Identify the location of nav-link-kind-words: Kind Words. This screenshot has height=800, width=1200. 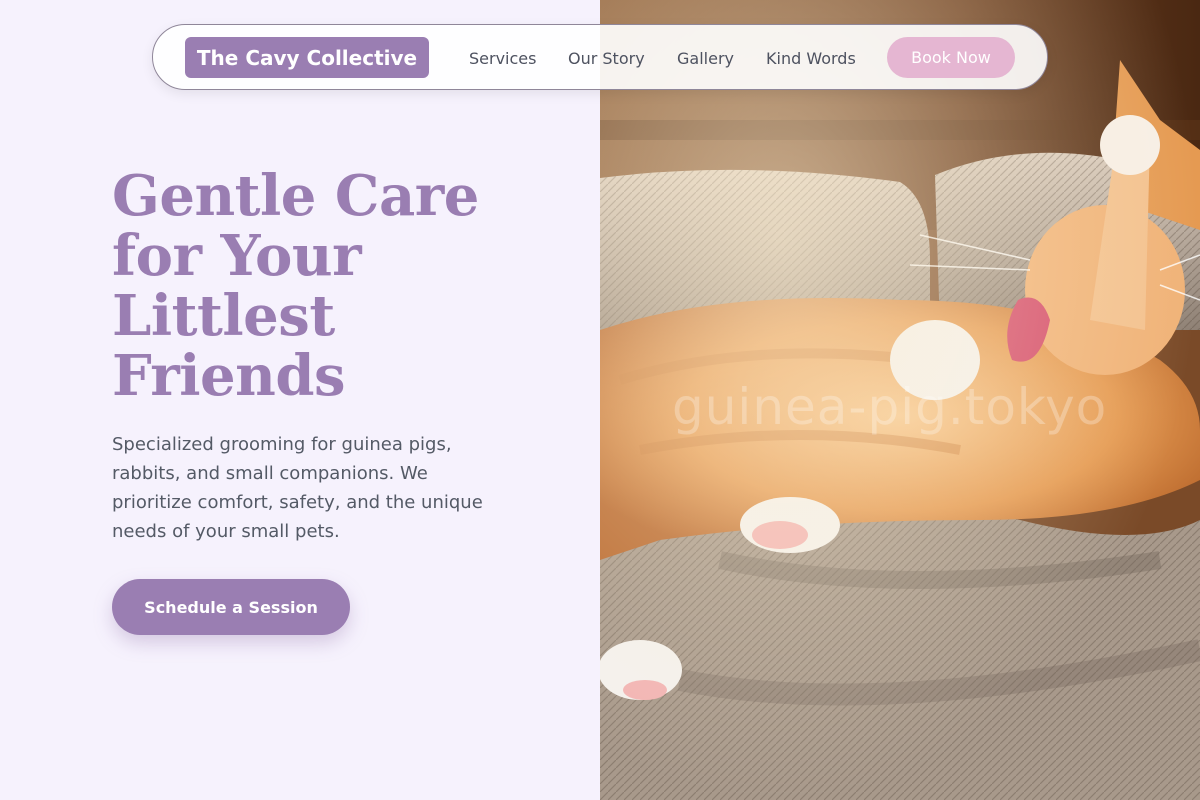
(811, 58).